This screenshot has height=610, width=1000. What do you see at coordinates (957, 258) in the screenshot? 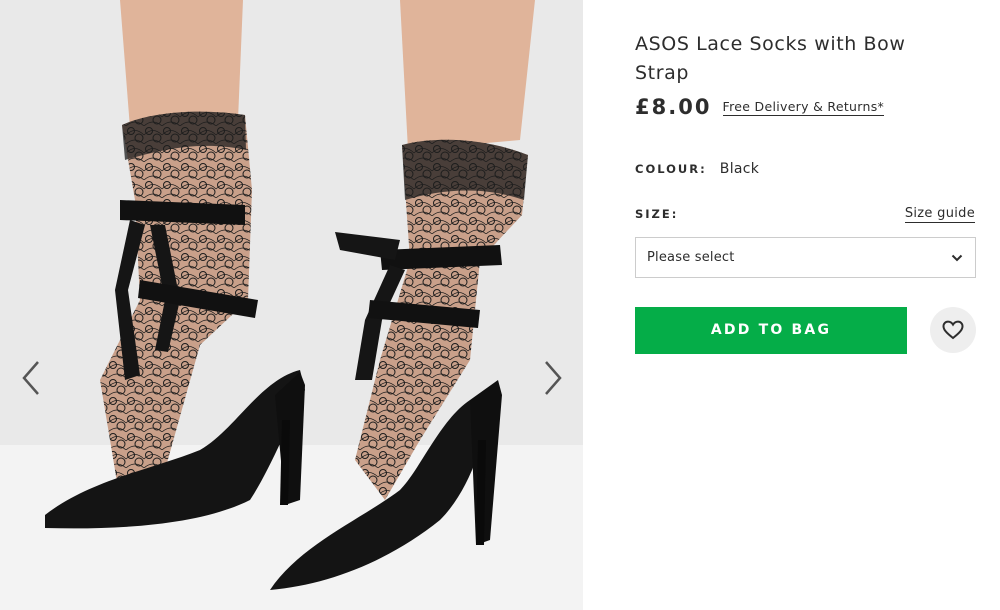
I see `chevron-down-icon` at bounding box center [957, 258].